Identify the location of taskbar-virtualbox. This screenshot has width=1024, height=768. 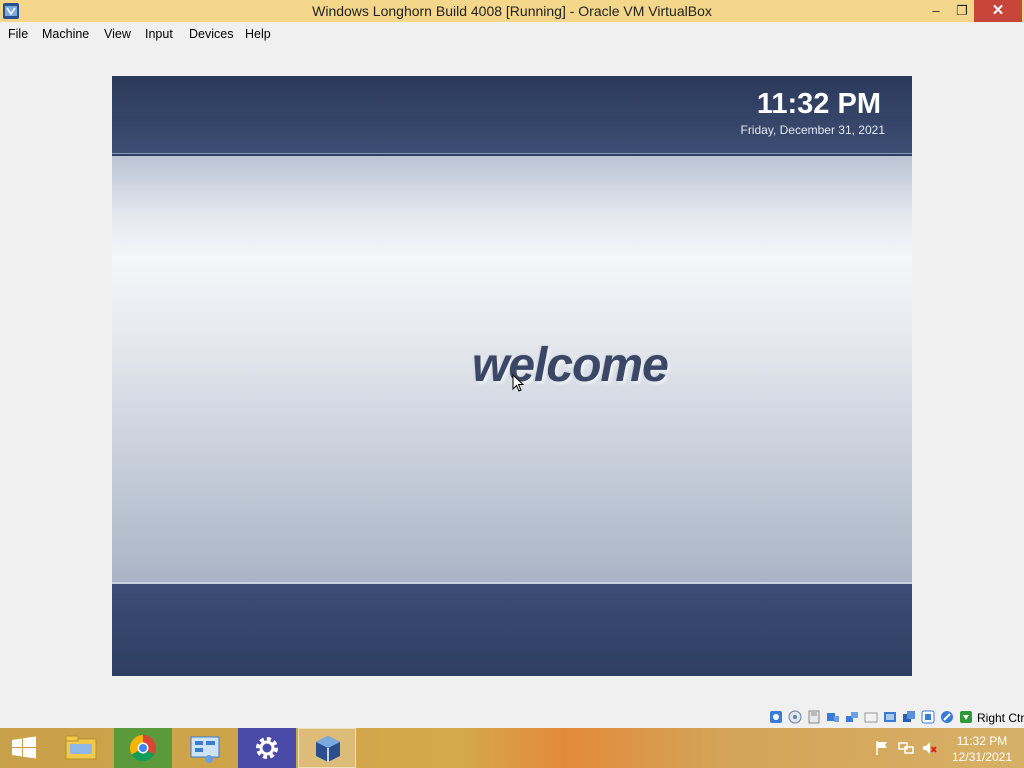
(327, 748).